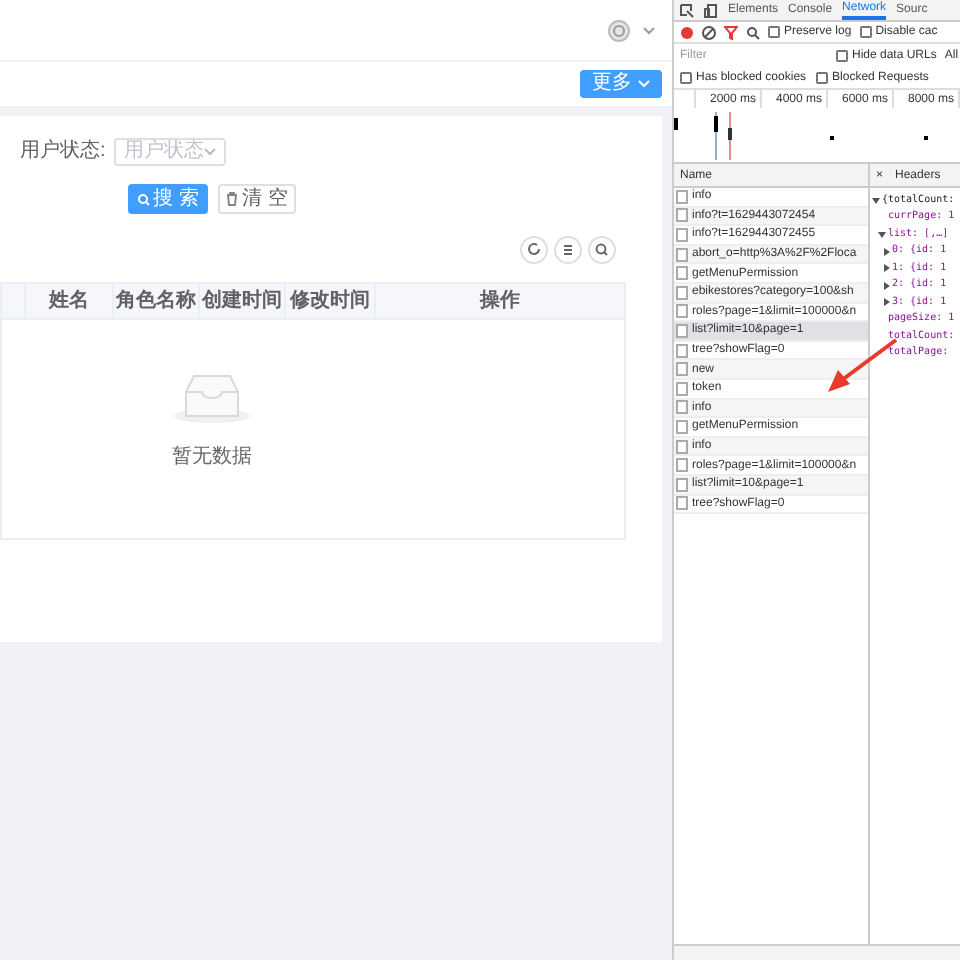  What do you see at coordinates (69, 301) in the screenshot?
I see `column-header: 姓名` at bounding box center [69, 301].